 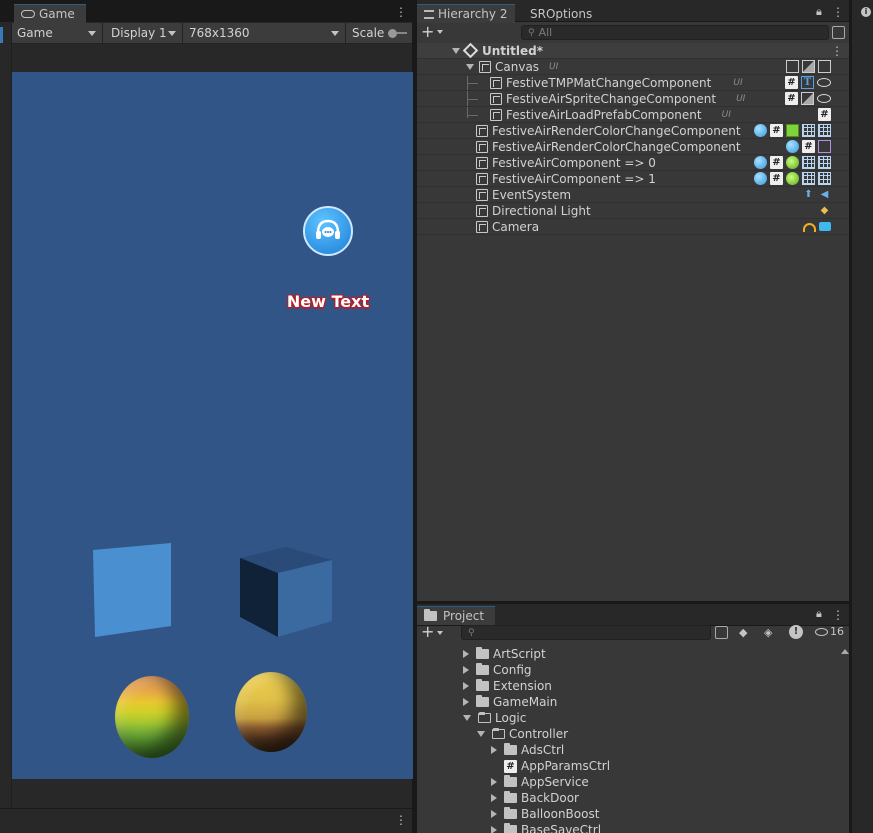 I want to click on support-button, so click(x=328, y=231).